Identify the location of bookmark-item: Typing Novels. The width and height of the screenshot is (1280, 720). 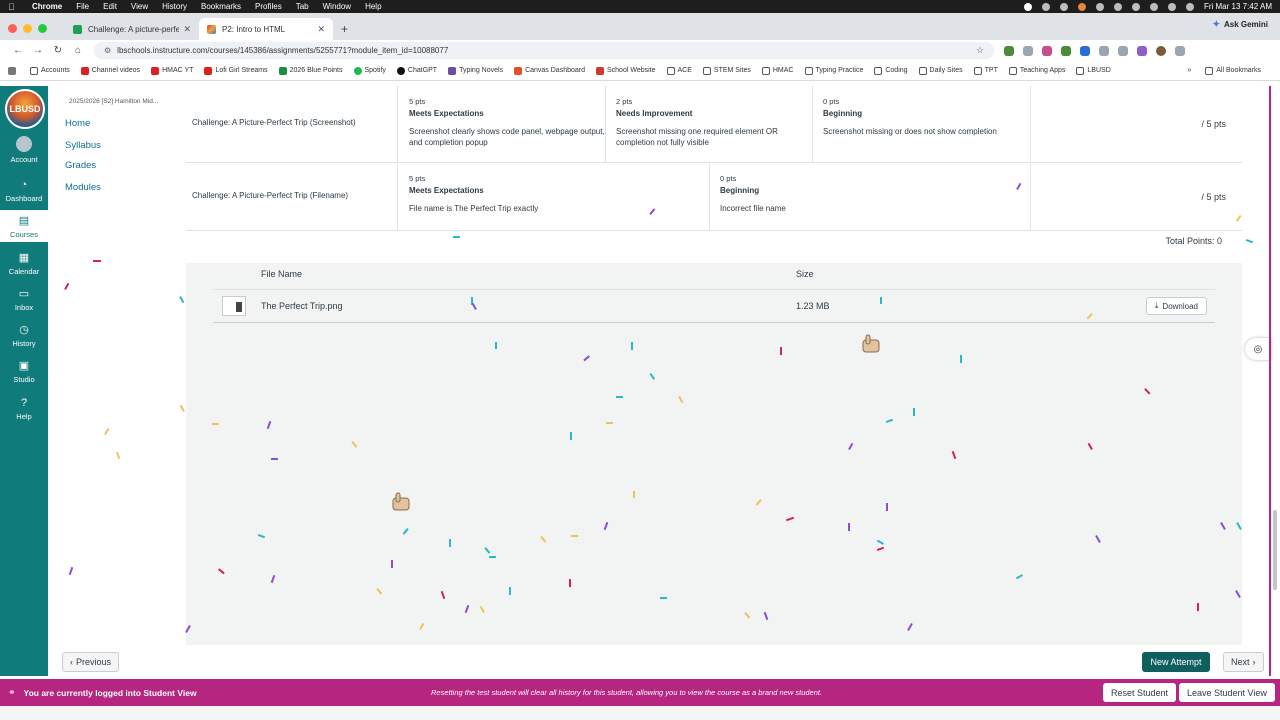
(476, 70).